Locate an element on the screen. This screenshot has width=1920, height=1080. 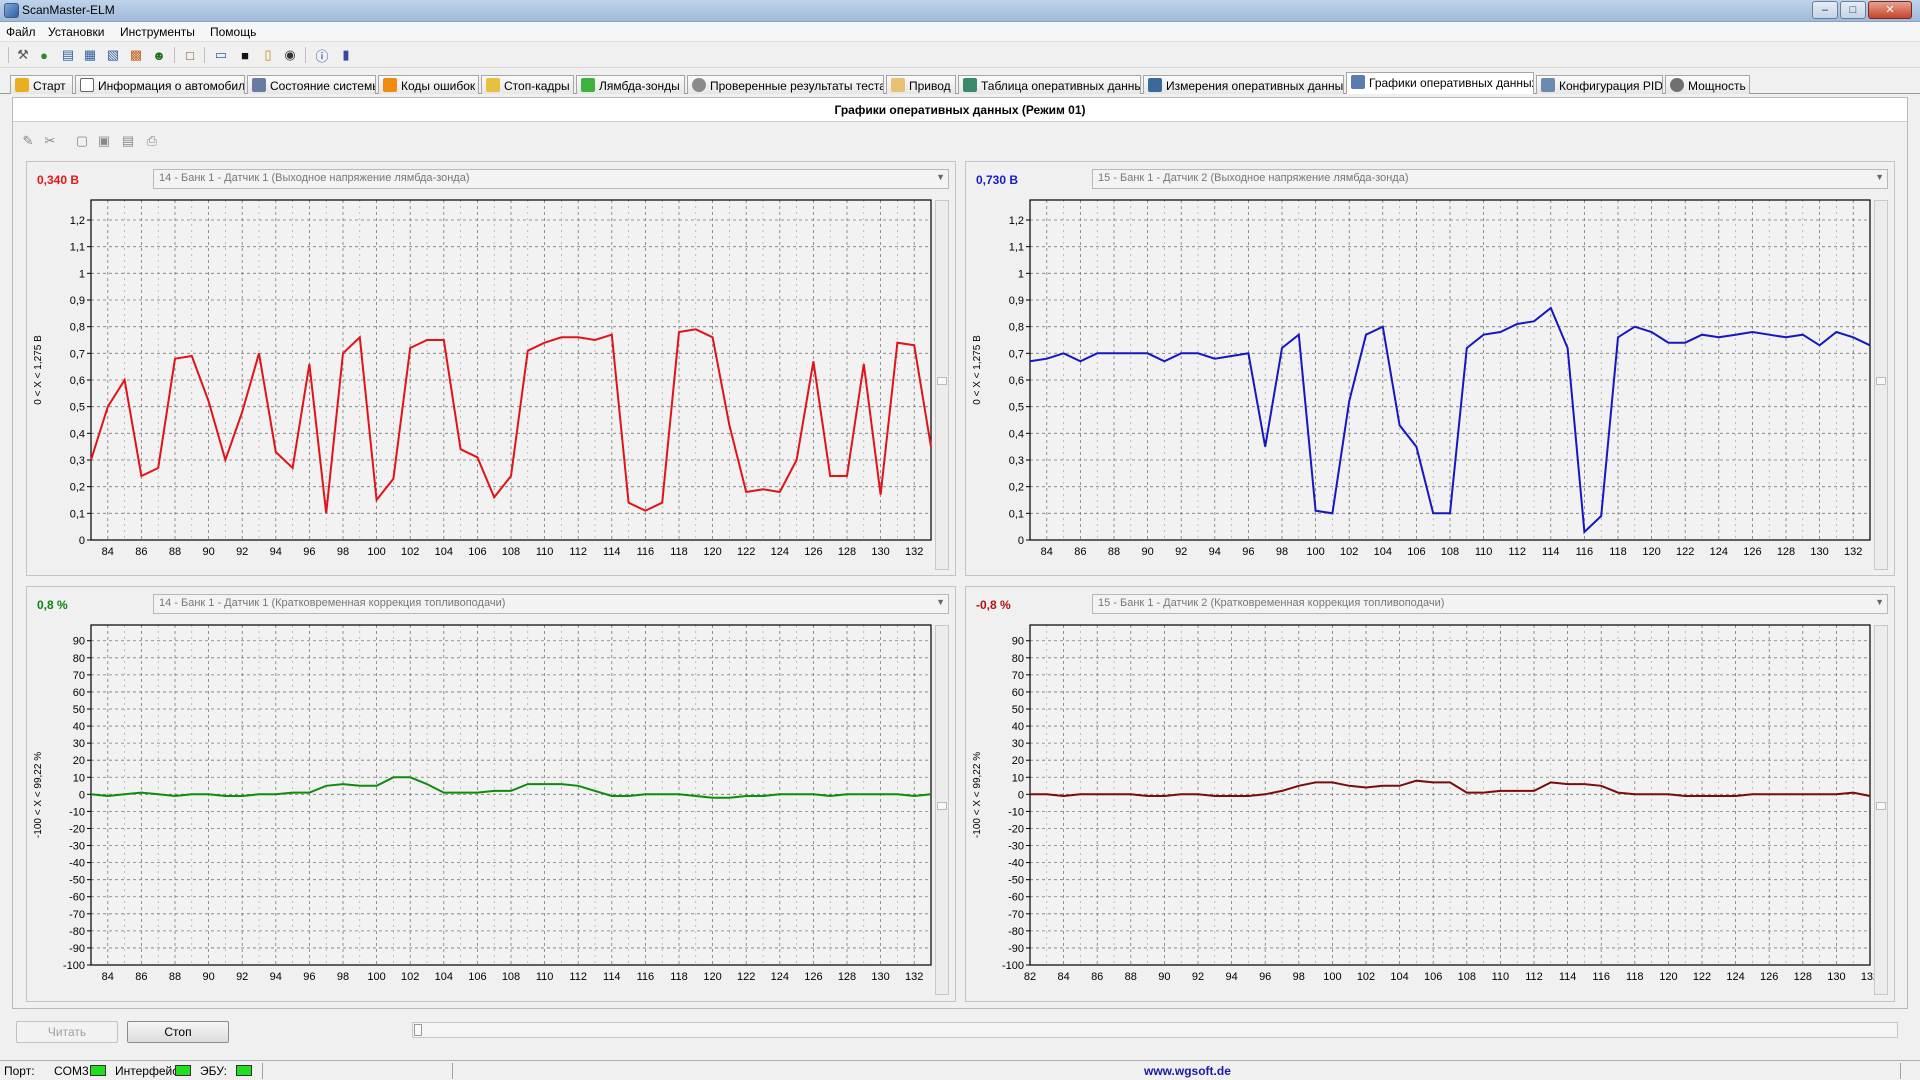
info-icon: ⓘ is located at coordinates (322, 55).